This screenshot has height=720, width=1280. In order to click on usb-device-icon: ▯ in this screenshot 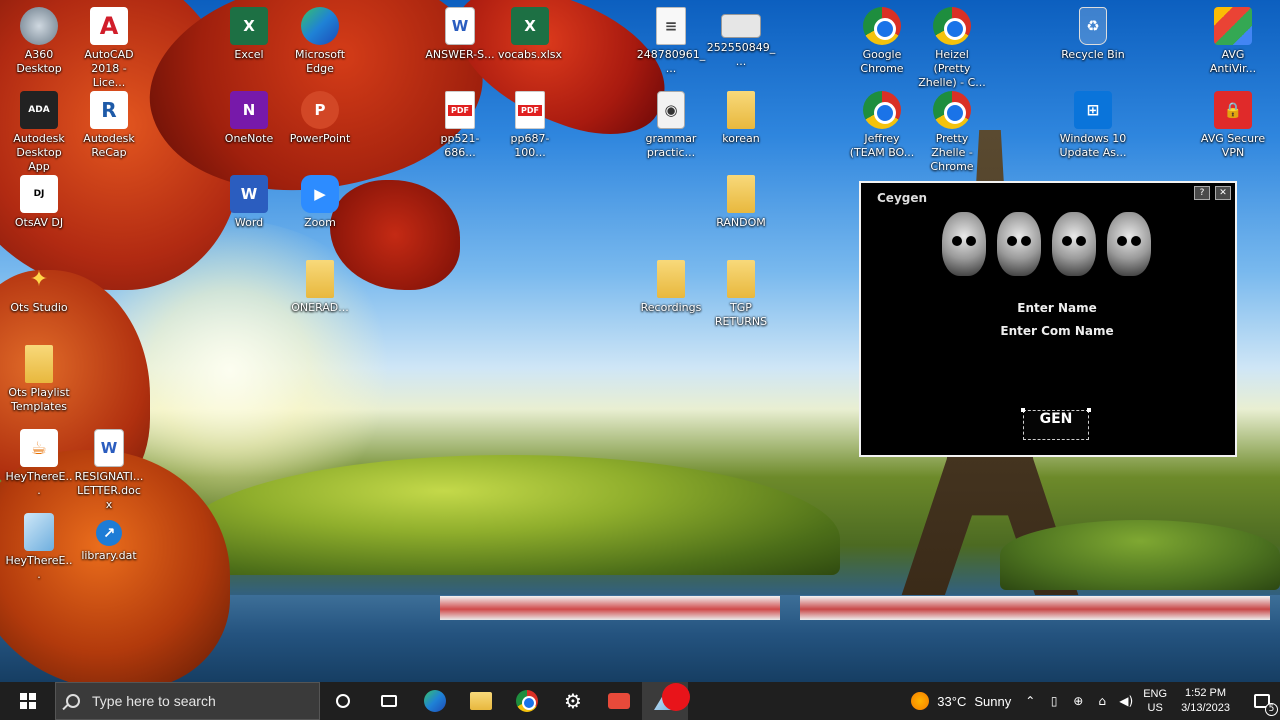, I will do `click(1054, 701)`.